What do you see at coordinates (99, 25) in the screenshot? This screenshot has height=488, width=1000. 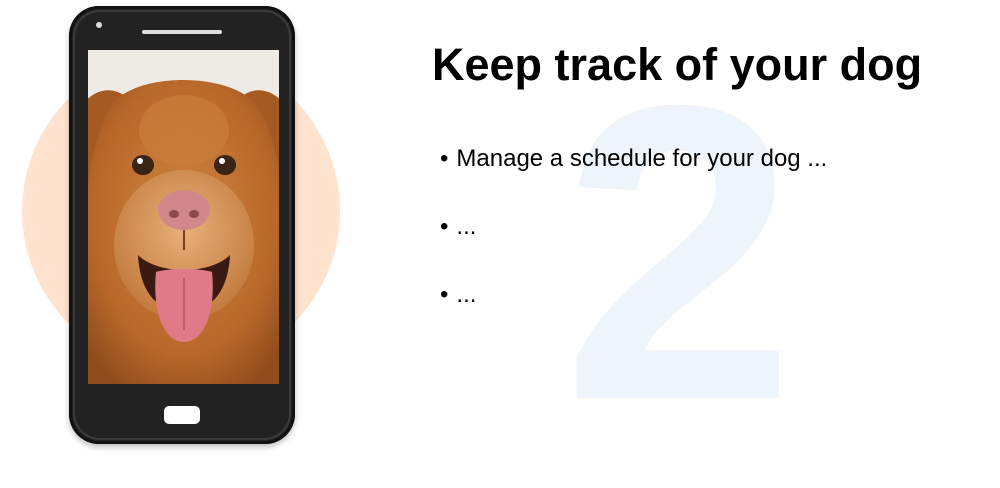 I see `camera-icon` at bounding box center [99, 25].